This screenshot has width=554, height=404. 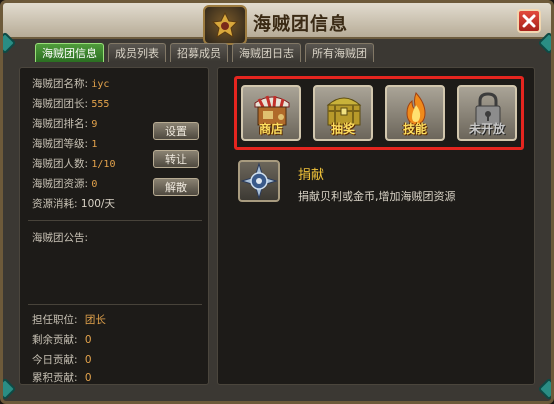 What do you see at coordinates (60, 164) in the screenshot?
I see `guild-members-label: 海贼团人数:` at bounding box center [60, 164].